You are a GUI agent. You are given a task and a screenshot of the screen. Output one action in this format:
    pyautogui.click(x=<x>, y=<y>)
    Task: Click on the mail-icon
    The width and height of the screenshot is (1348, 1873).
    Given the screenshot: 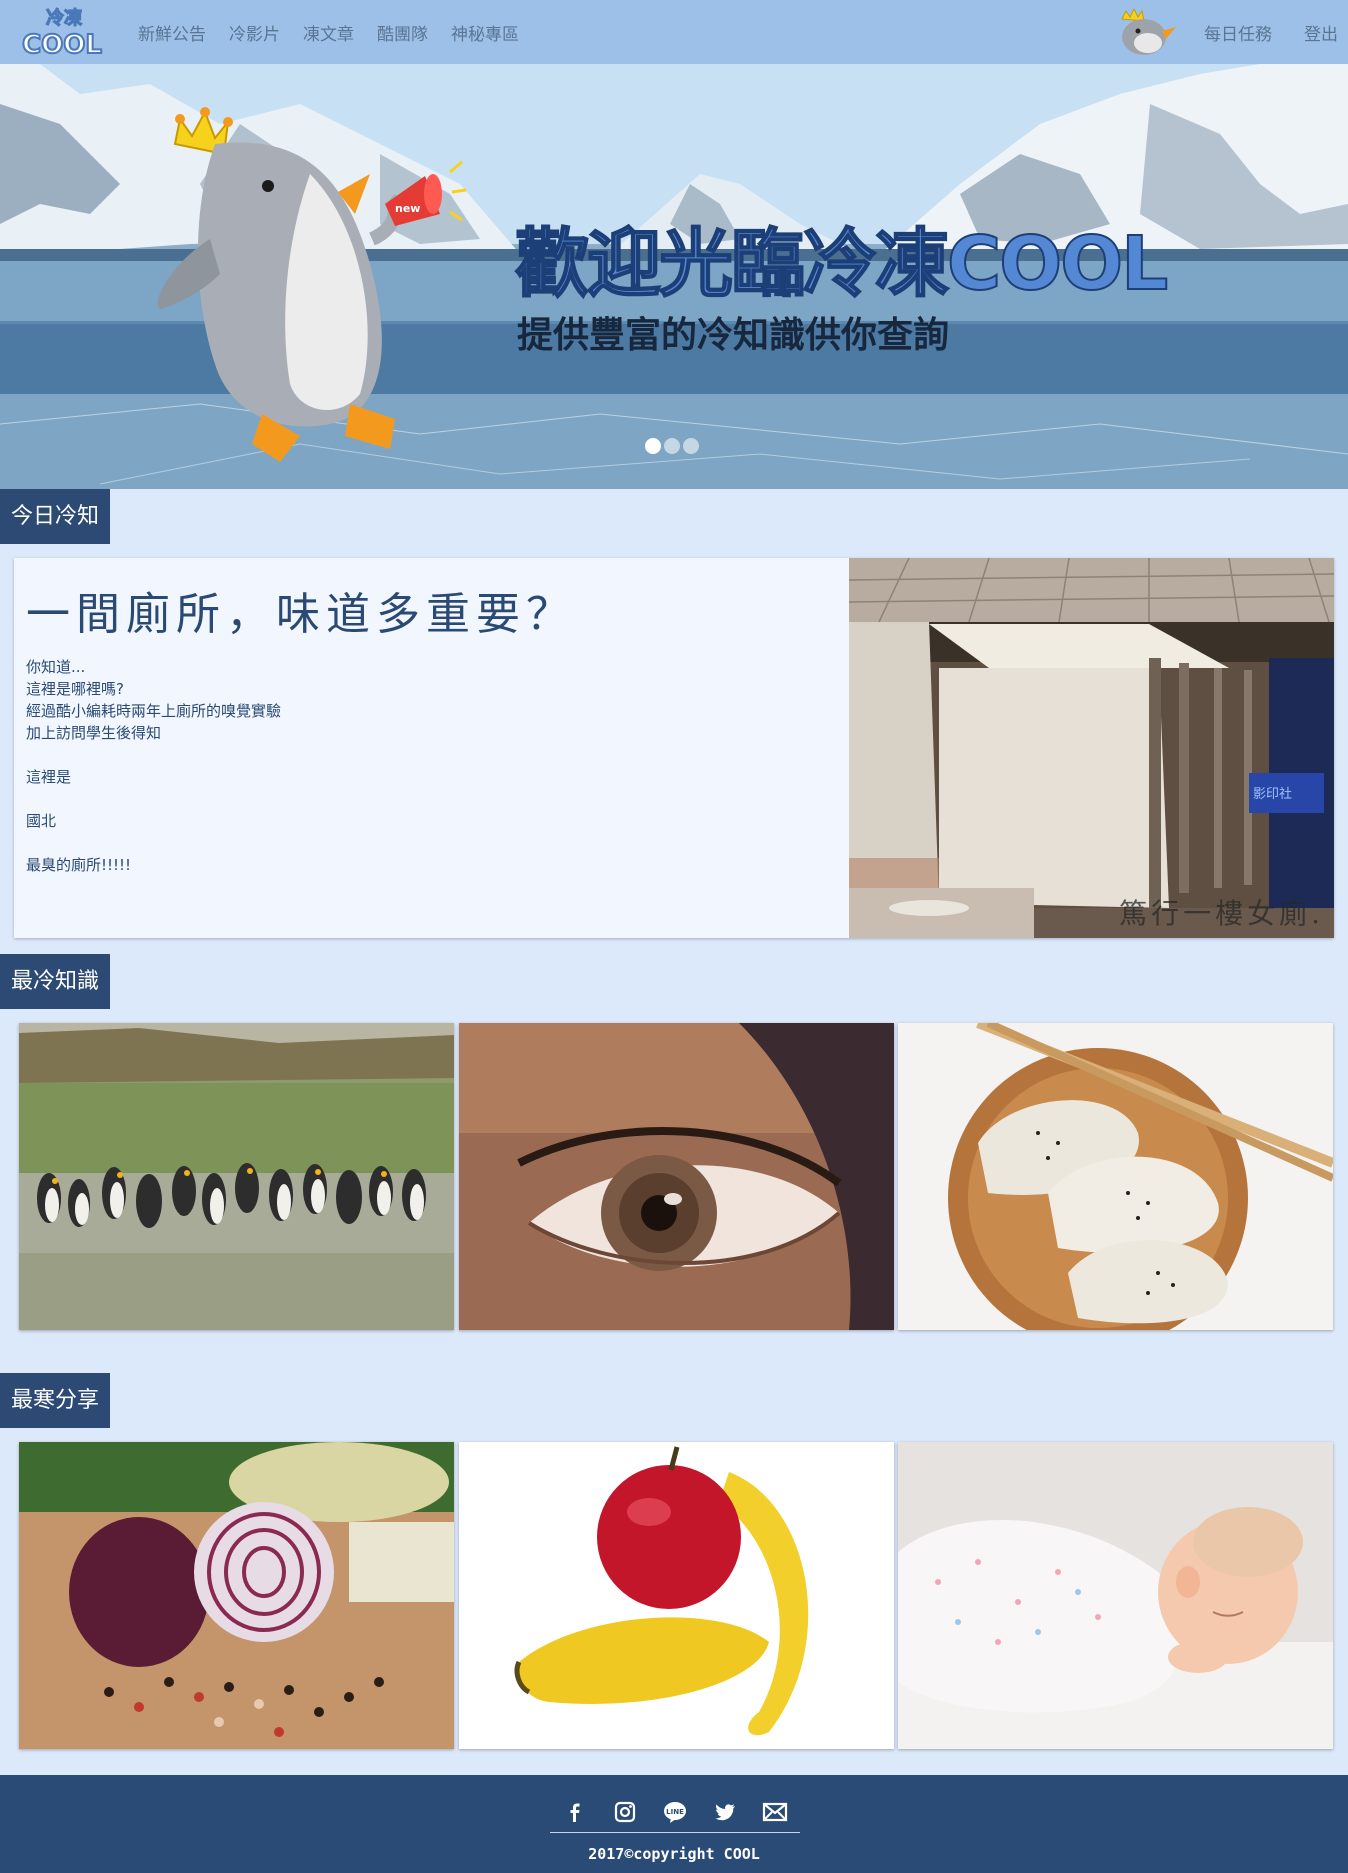 What is the action you would take?
    pyautogui.click(x=775, y=1812)
    